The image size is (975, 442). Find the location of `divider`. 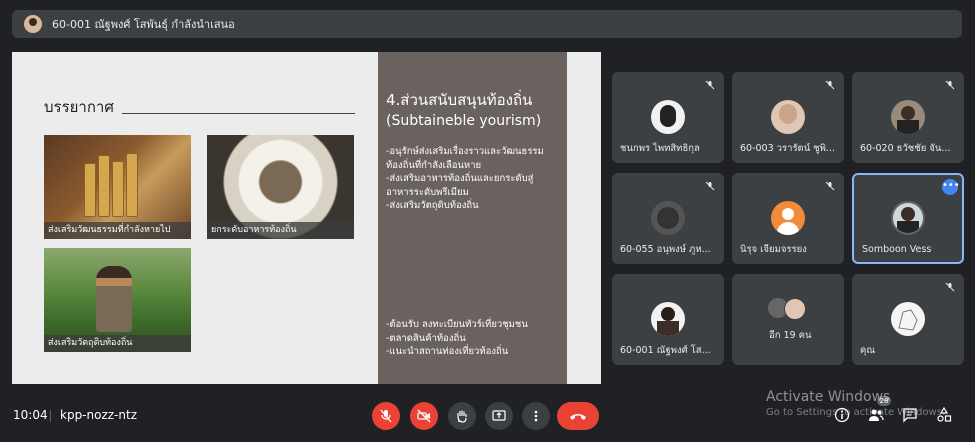

divider is located at coordinates (50, 416).